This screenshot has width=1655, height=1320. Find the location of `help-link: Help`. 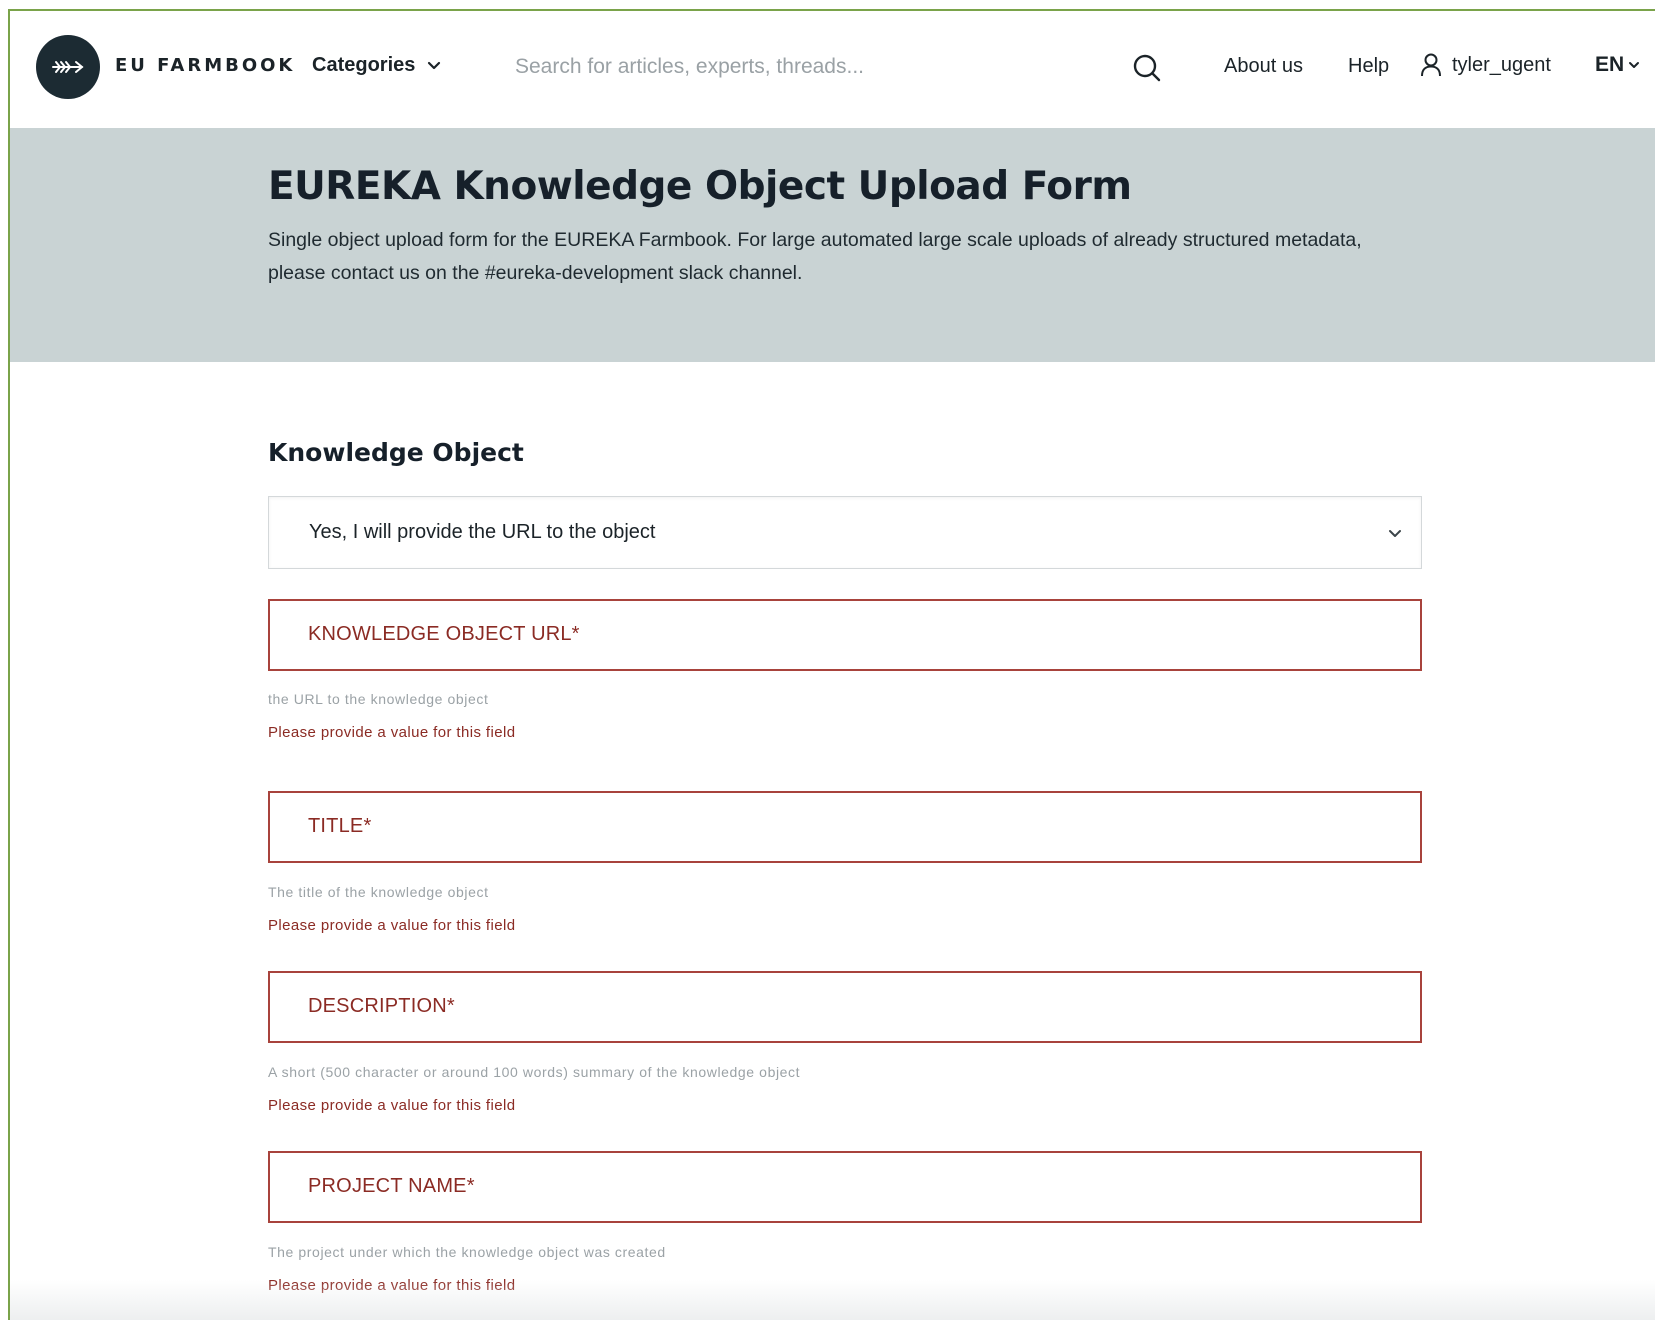

help-link: Help is located at coordinates (1368, 66).